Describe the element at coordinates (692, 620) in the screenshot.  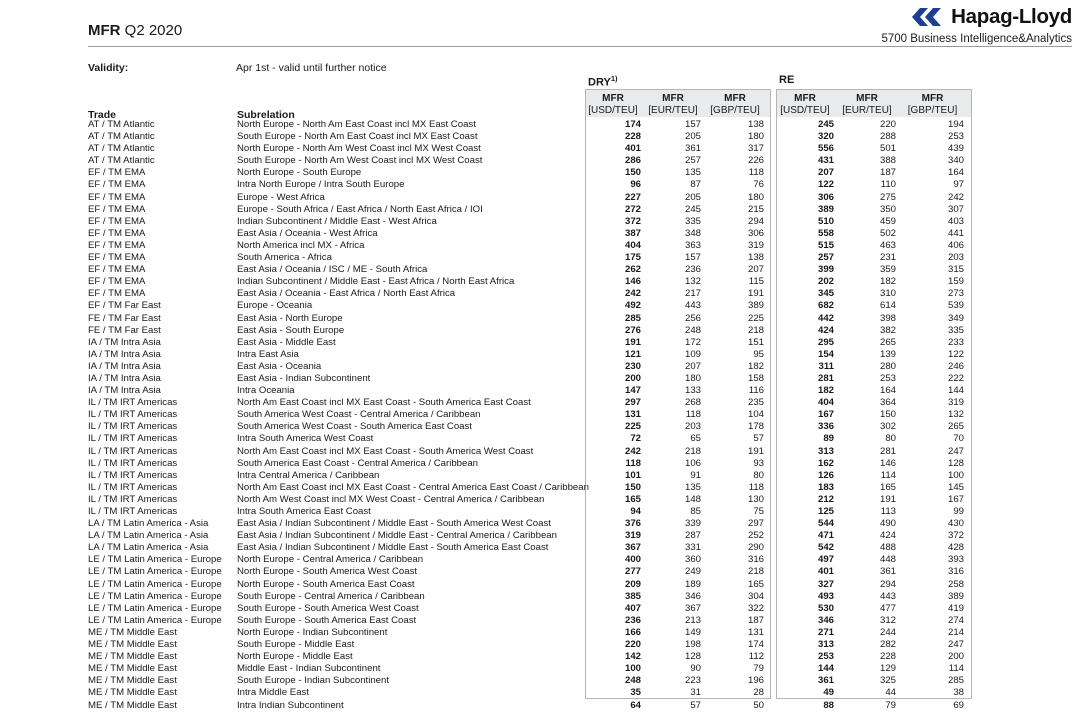
I see `cell-dry-eur: 213` at that location.